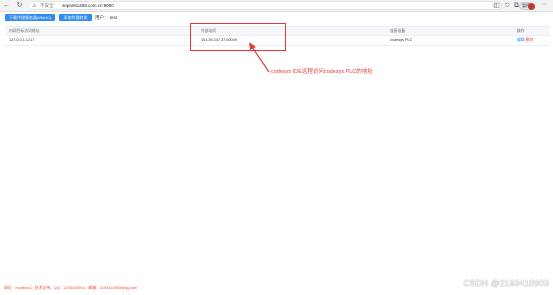 Image resolution: width=553 pixels, height=295 pixels. Describe the element at coordinates (322, 72) in the screenshot. I see `annotation-text: codesys IDE远程访问codesys PLC的地址` at that location.